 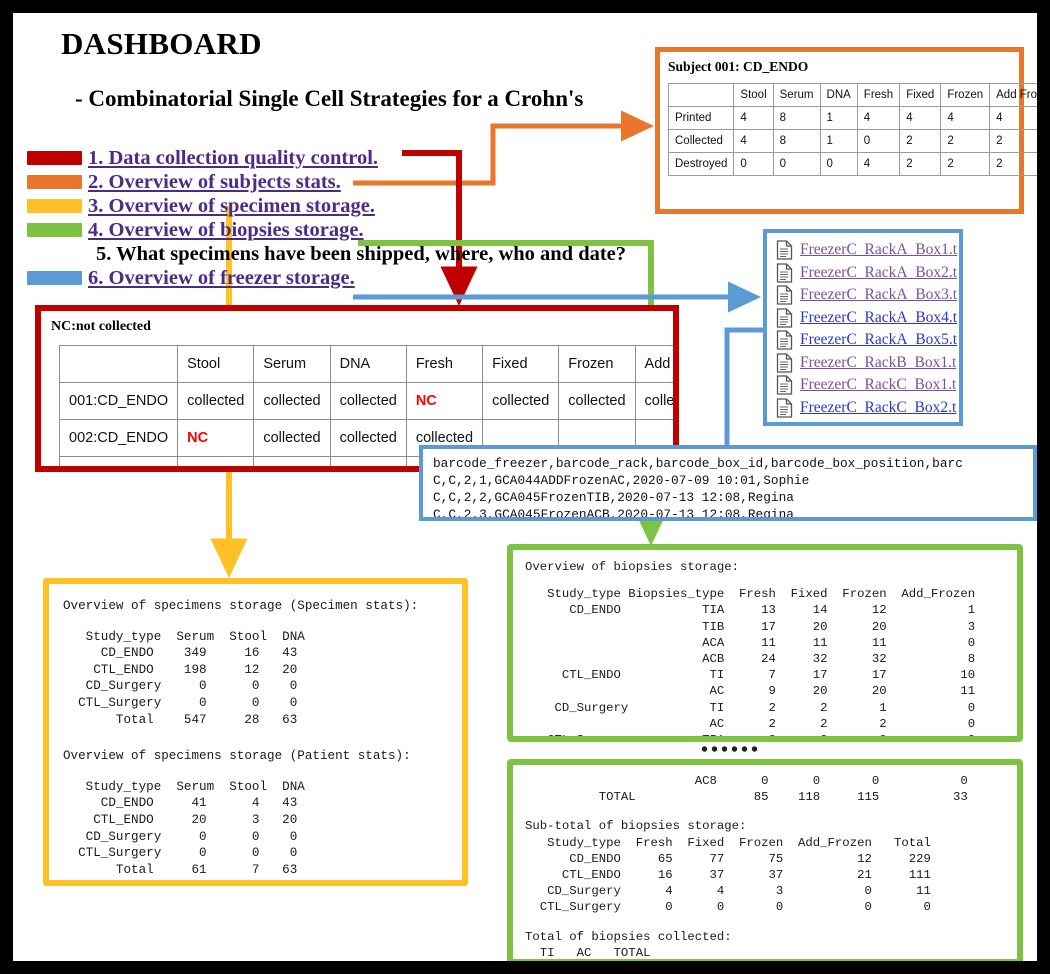 What do you see at coordinates (852, 141) in the screenshot?
I see `table-row: Collected 4 8 1 0 2 2 2` at bounding box center [852, 141].